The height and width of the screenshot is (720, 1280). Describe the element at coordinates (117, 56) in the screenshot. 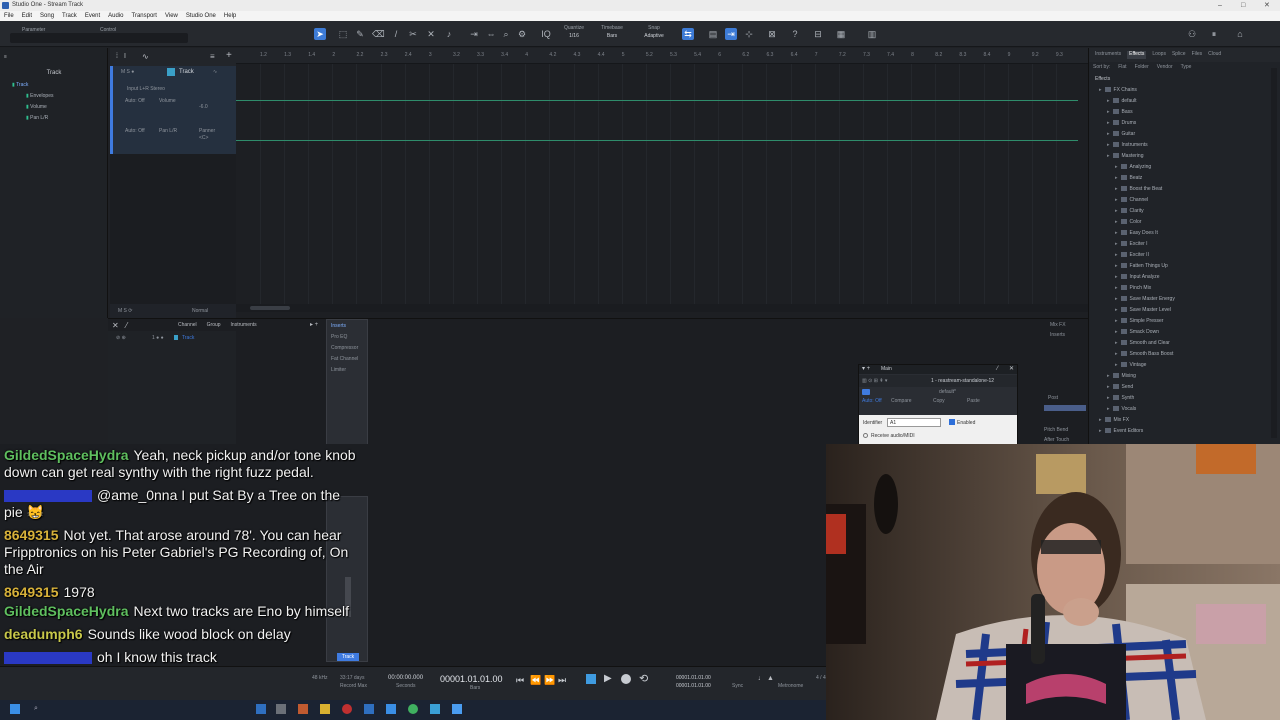

I see `track-options-icon: ⁞` at that location.